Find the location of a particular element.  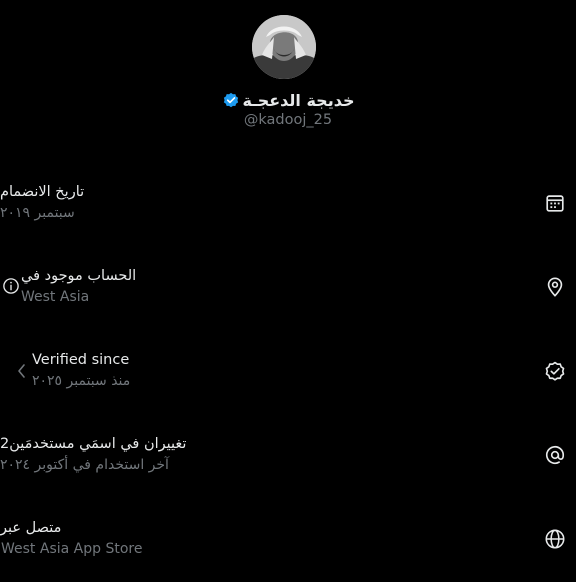

username-handle: @kadooj_25 is located at coordinates (288, 120).